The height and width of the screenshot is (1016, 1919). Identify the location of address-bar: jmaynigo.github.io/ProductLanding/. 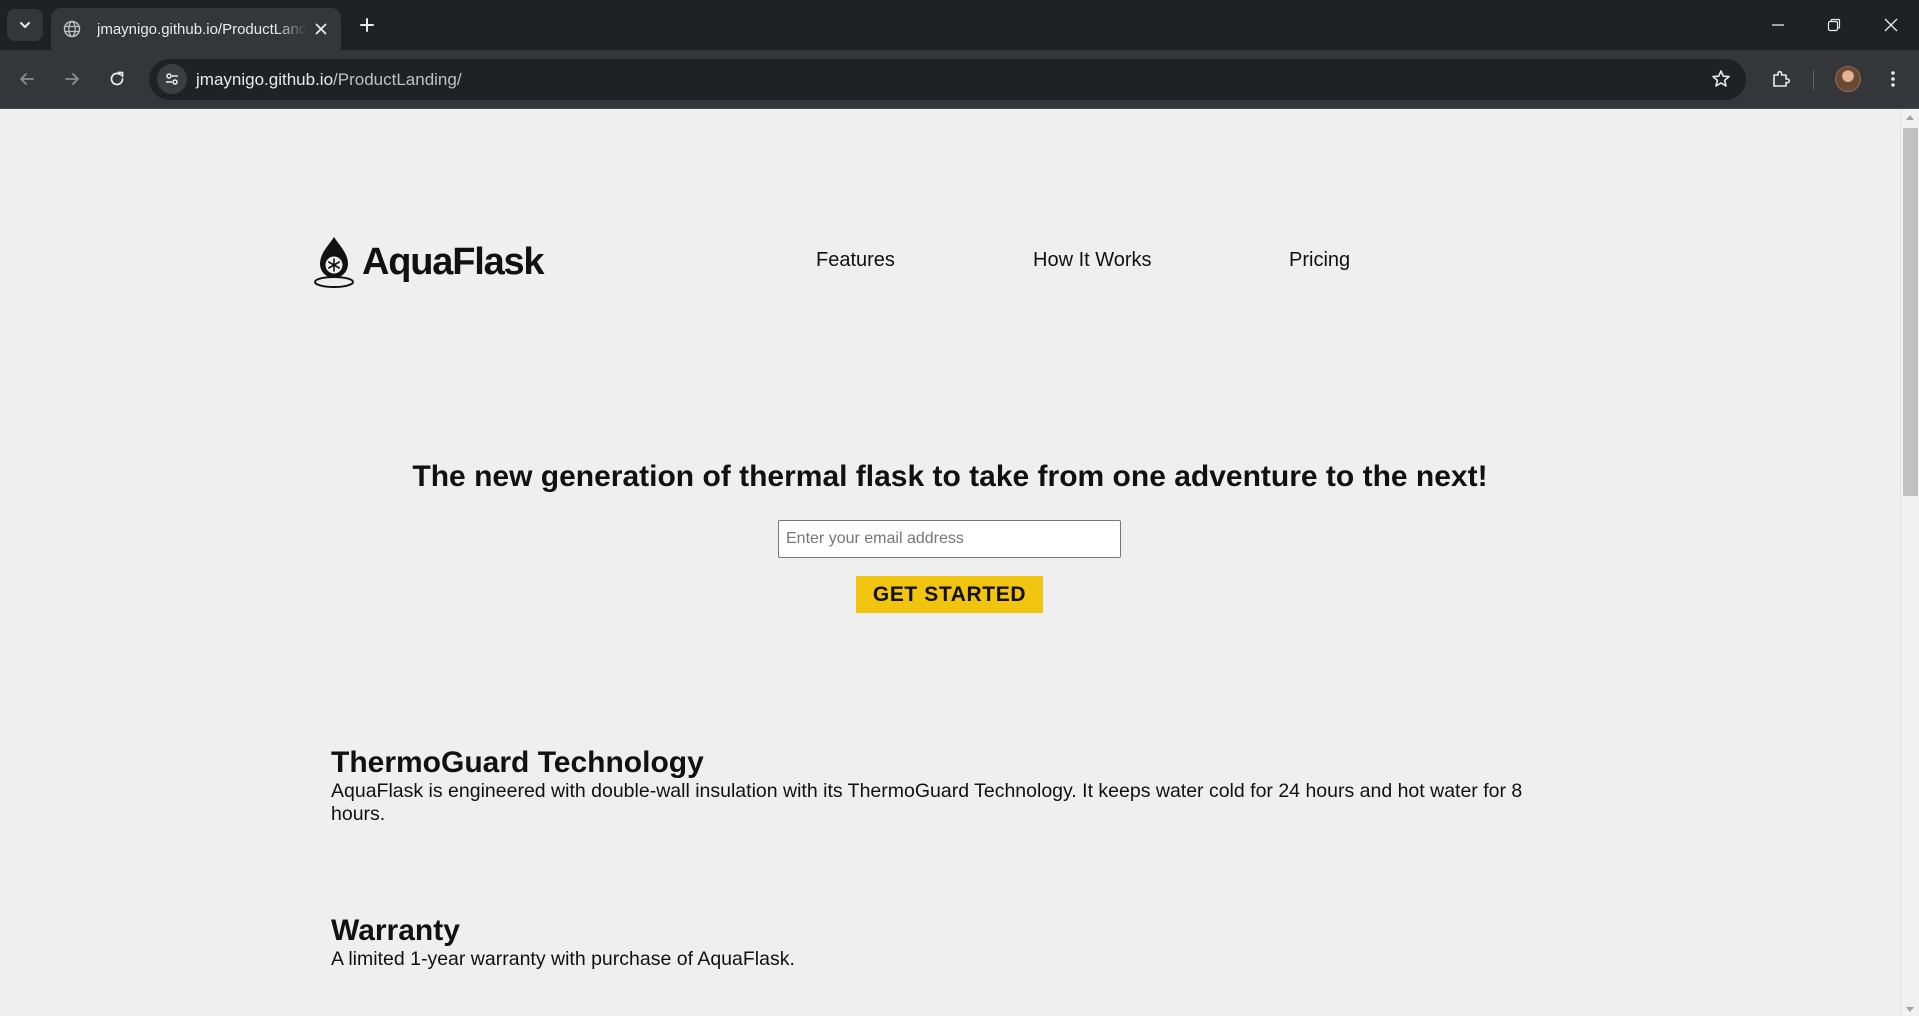
(947, 79).